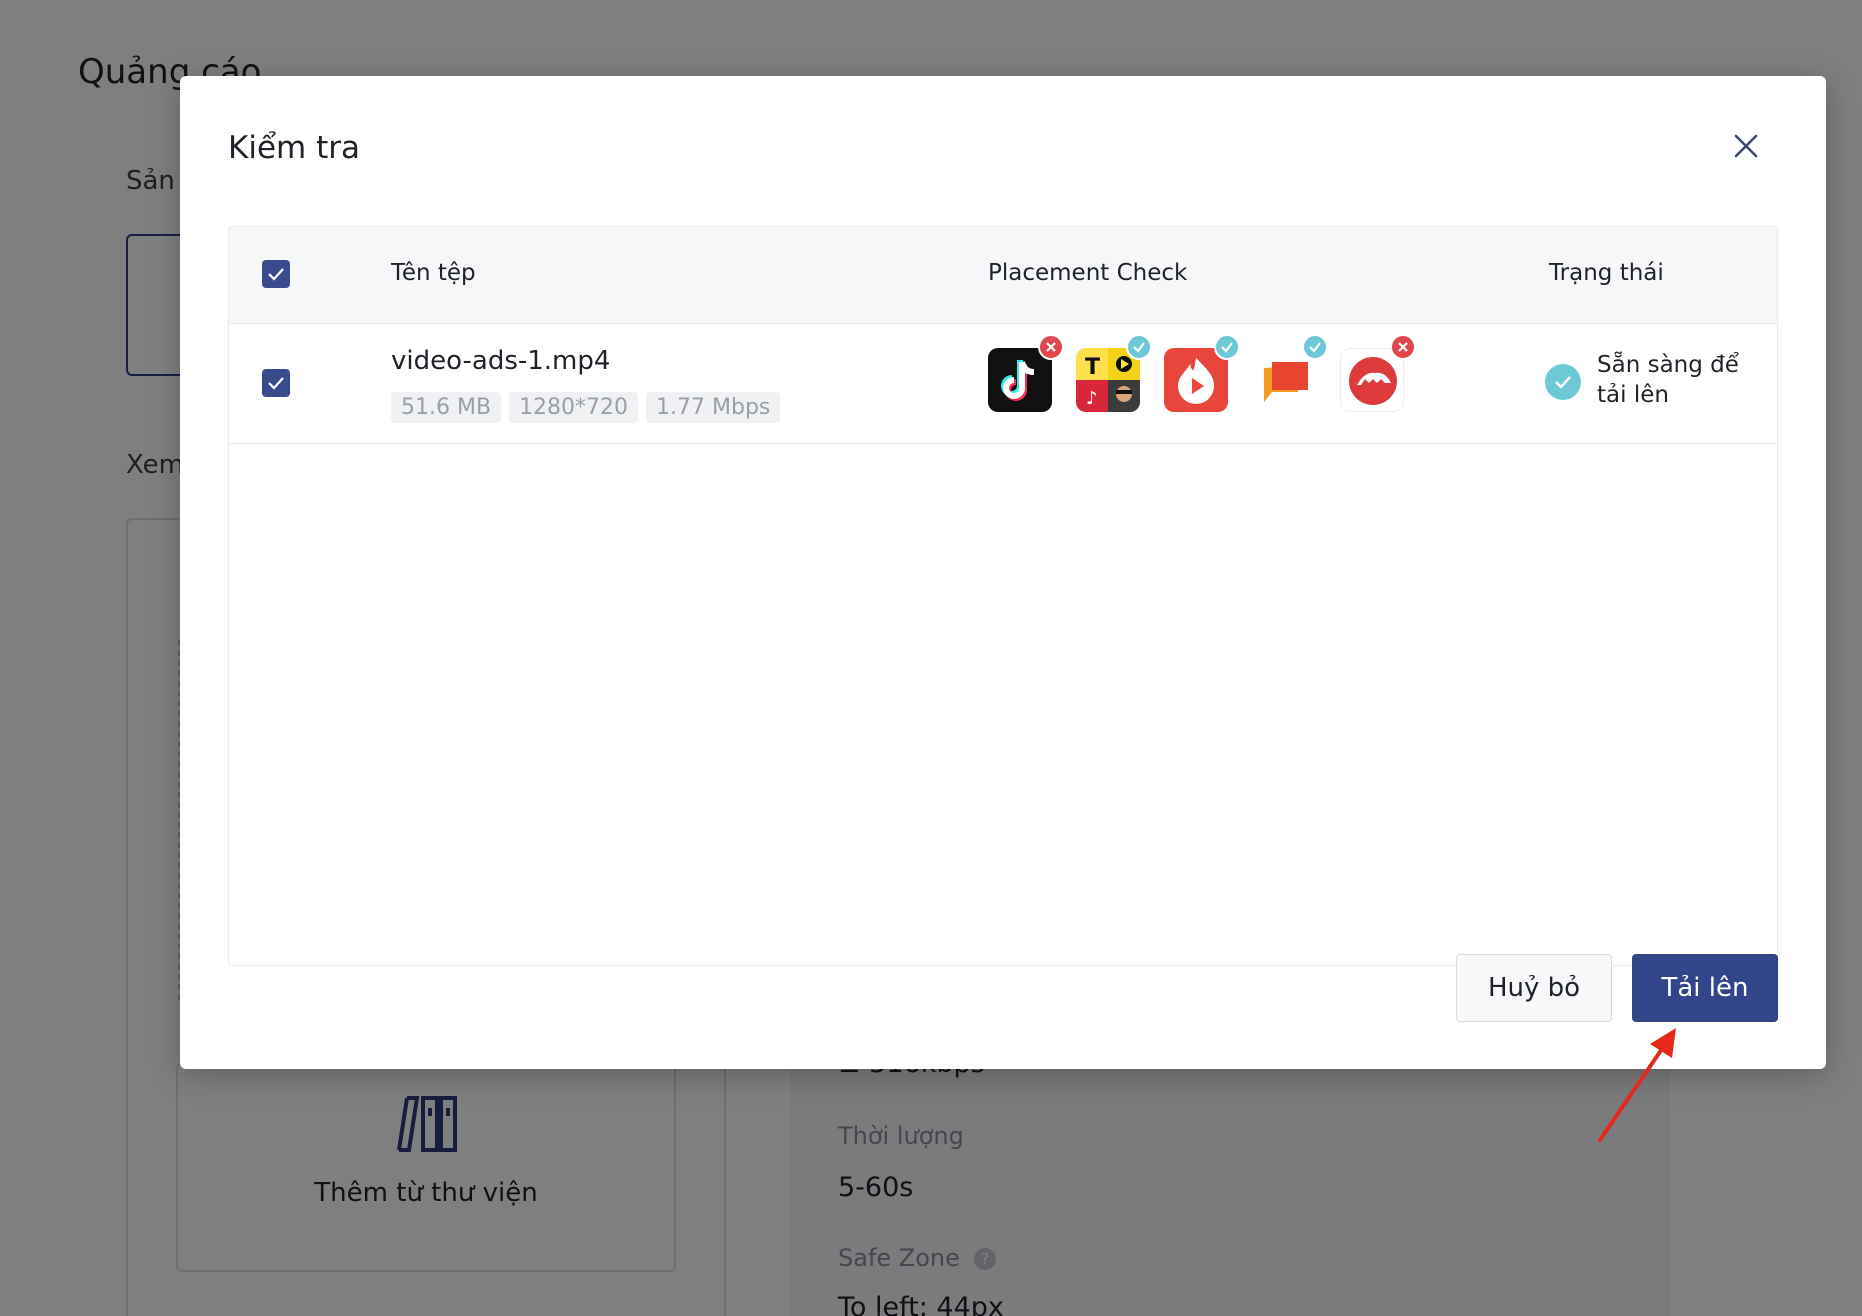  I want to click on annotation-arrow-icon, so click(1637, 1085).